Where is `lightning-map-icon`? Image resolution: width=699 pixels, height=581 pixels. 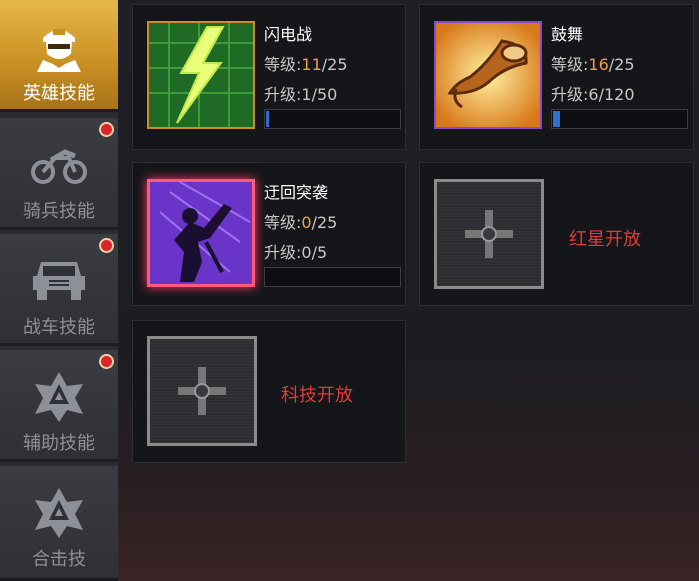 lightning-map-icon is located at coordinates (201, 75).